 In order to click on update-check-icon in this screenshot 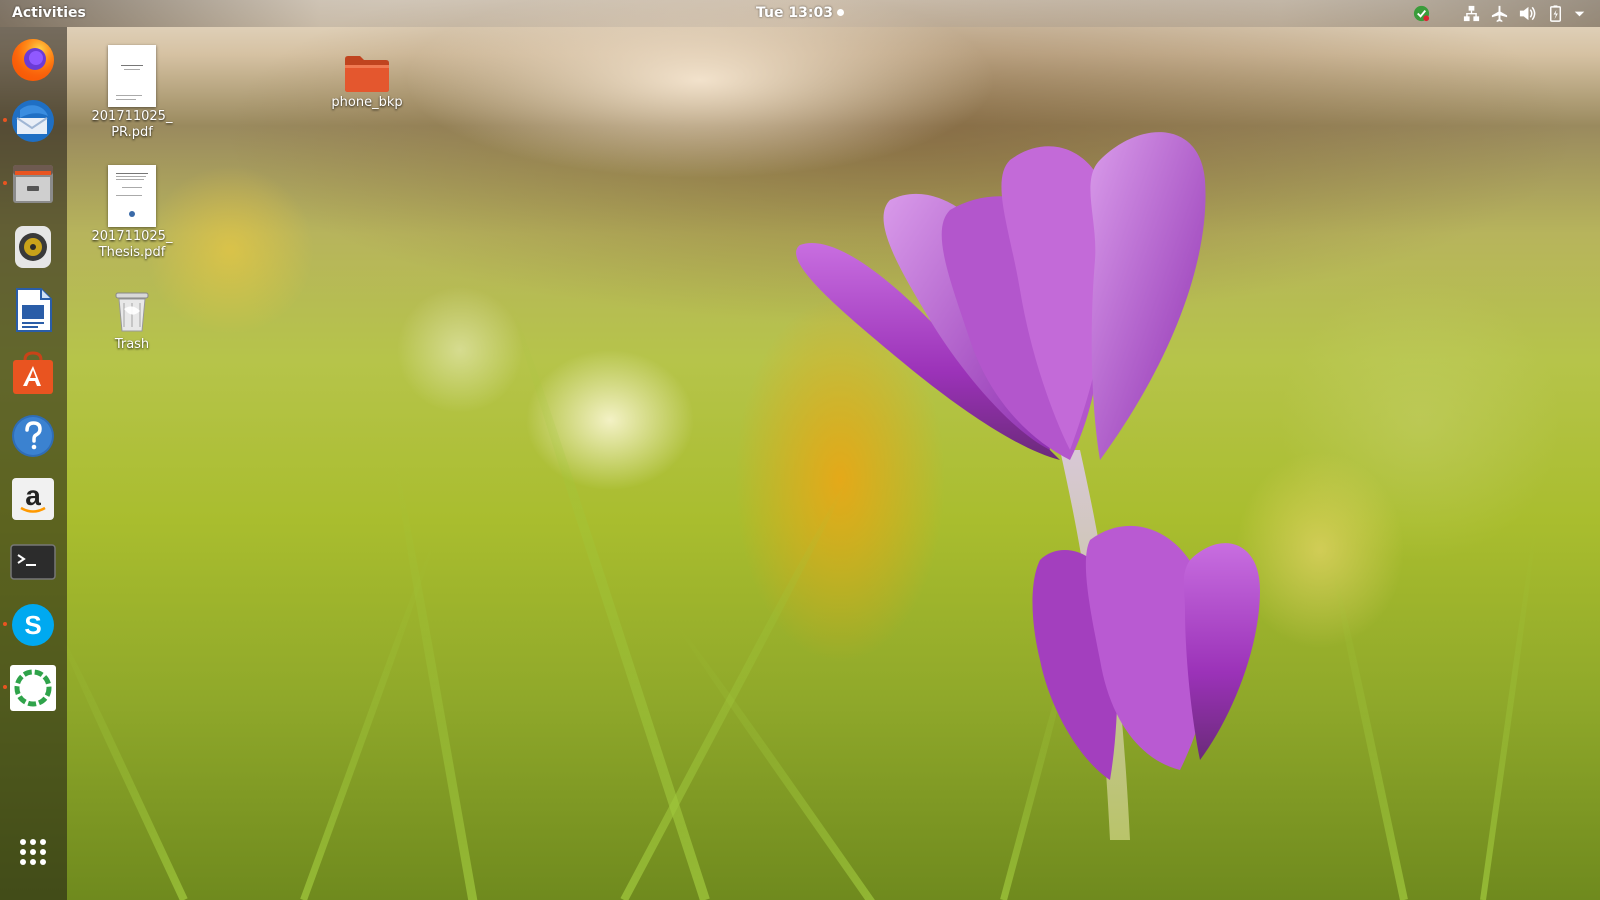, I will do `click(1421, 13)`.